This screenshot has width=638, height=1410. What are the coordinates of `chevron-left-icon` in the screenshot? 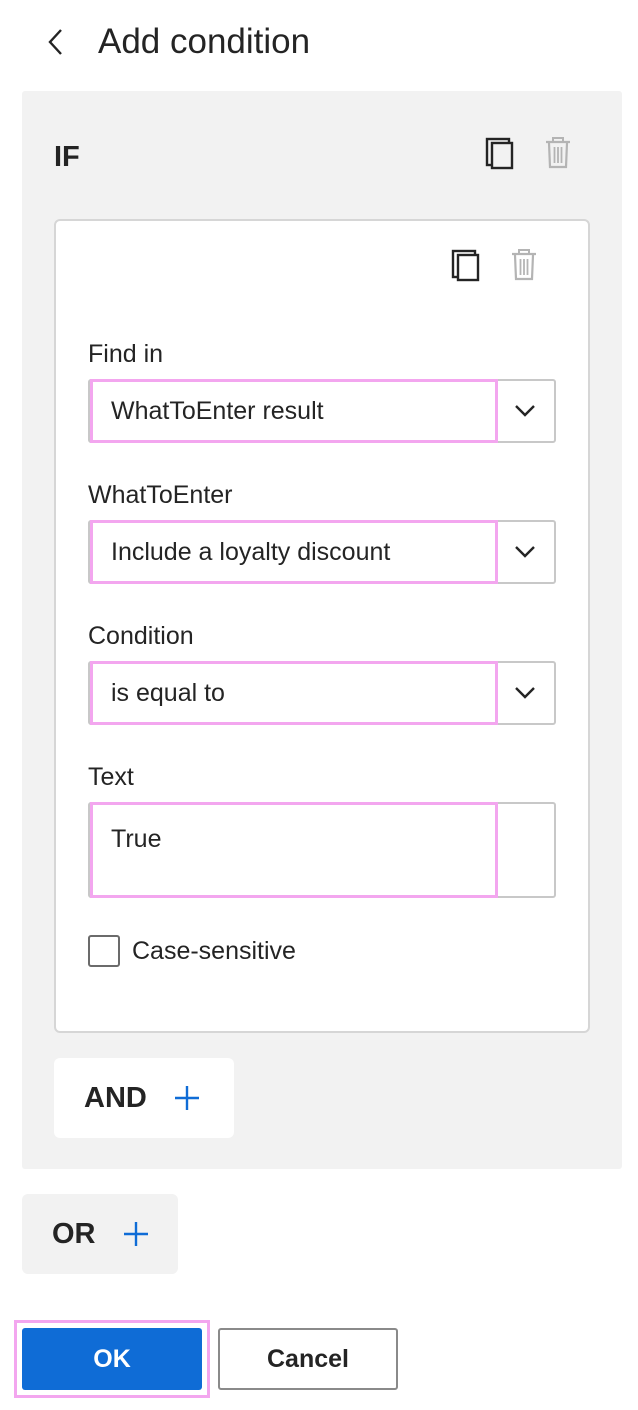 It's located at (55, 42).